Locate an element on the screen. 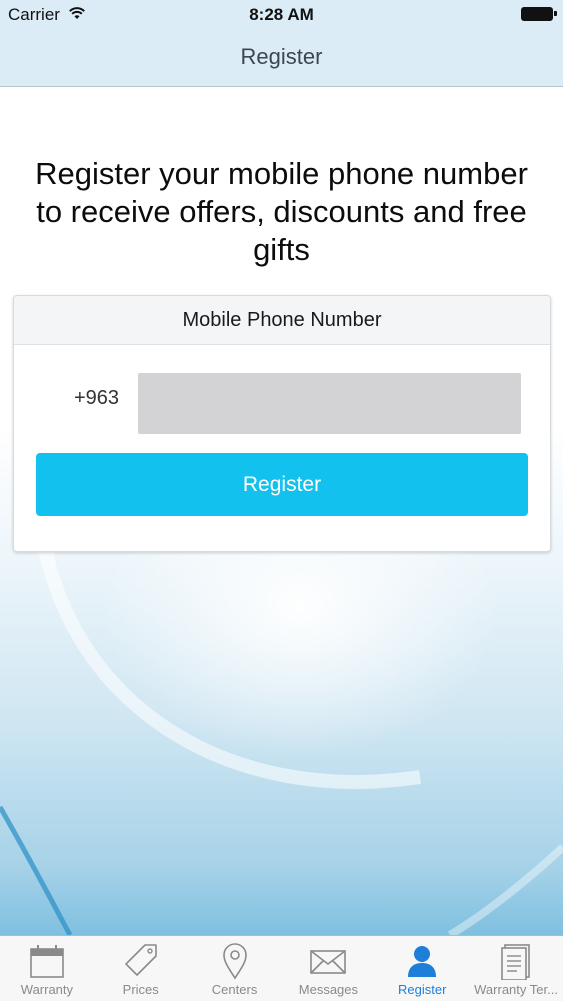 Image resolution: width=563 pixels, height=1001 pixels. card-title: Mobile Phone Number is located at coordinates (282, 320).